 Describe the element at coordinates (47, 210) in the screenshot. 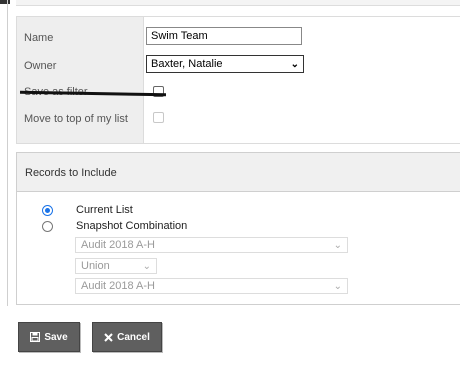

I see `current-list-radio` at that location.